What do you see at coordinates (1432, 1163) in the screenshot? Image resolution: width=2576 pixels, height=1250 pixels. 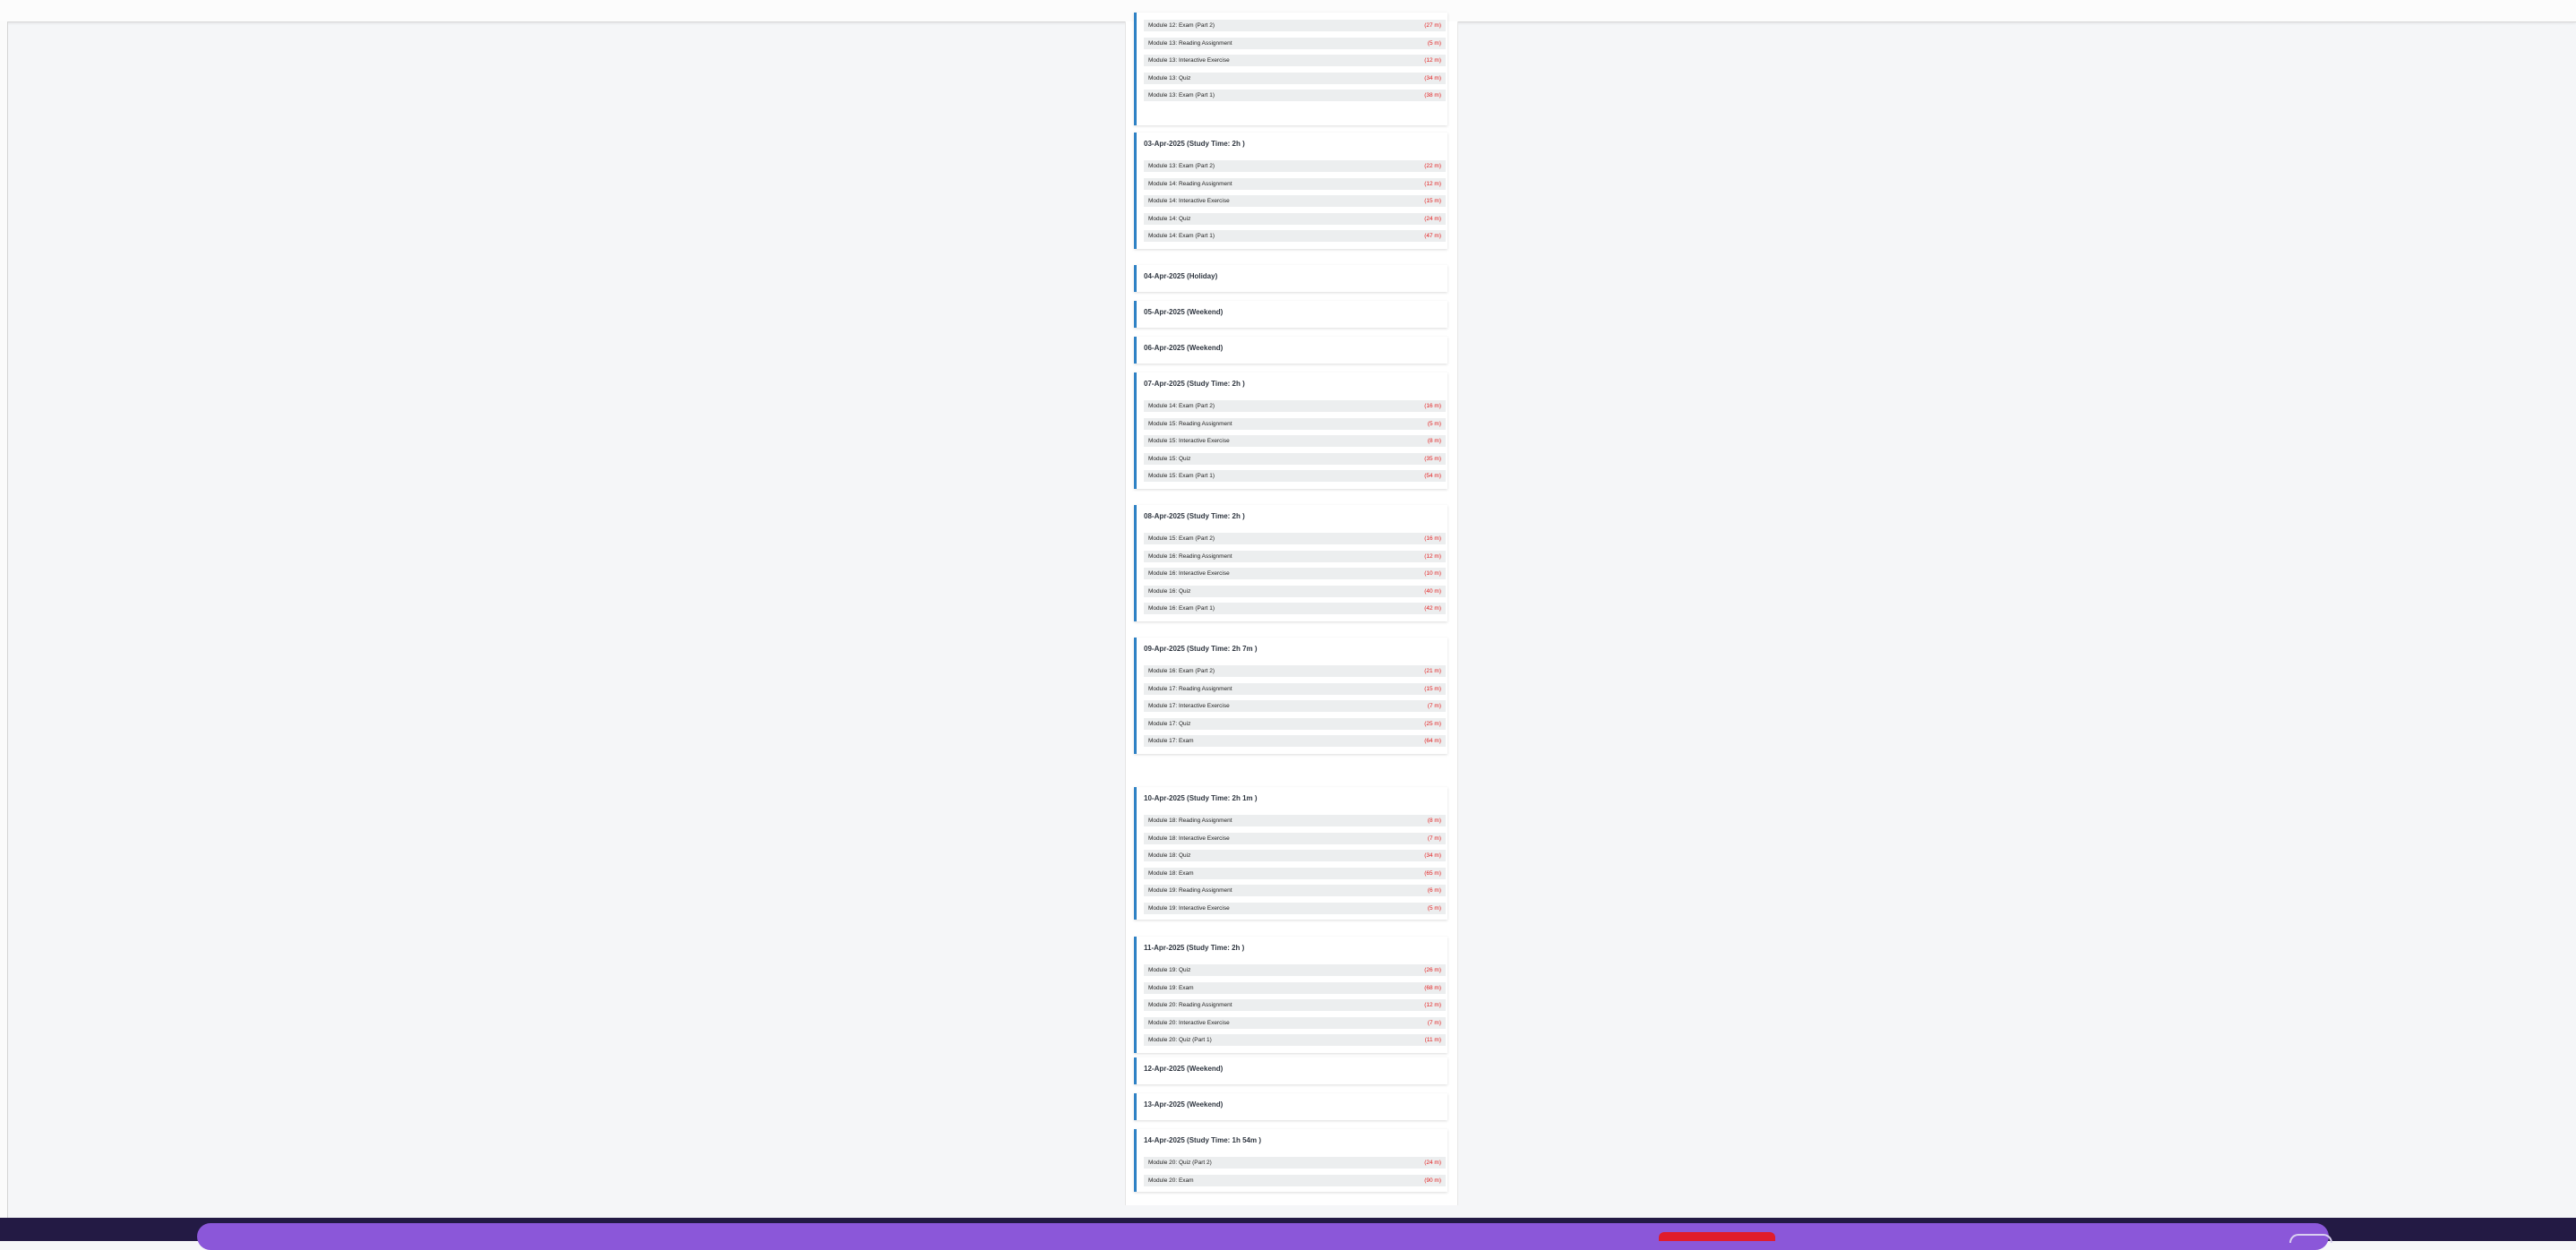 I see `task-duration: (24 m)` at bounding box center [1432, 1163].